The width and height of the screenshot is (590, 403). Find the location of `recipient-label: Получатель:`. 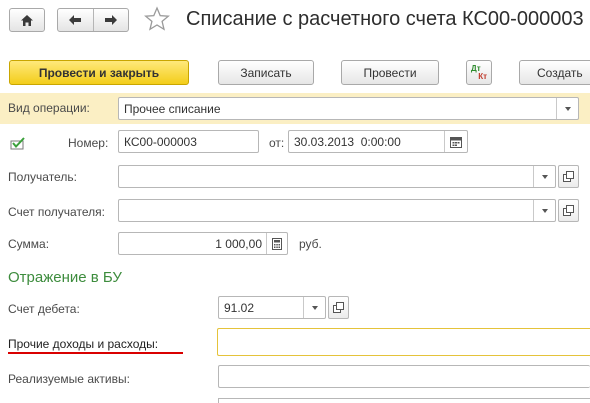

recipient-label: Получатель: is located at coordinates (42, 177).